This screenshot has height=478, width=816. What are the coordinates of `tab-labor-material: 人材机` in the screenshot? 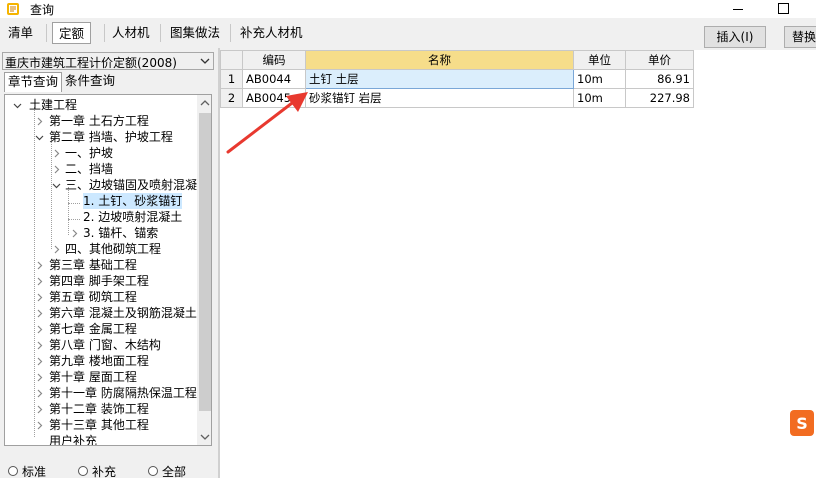 It's located at (131, 33).